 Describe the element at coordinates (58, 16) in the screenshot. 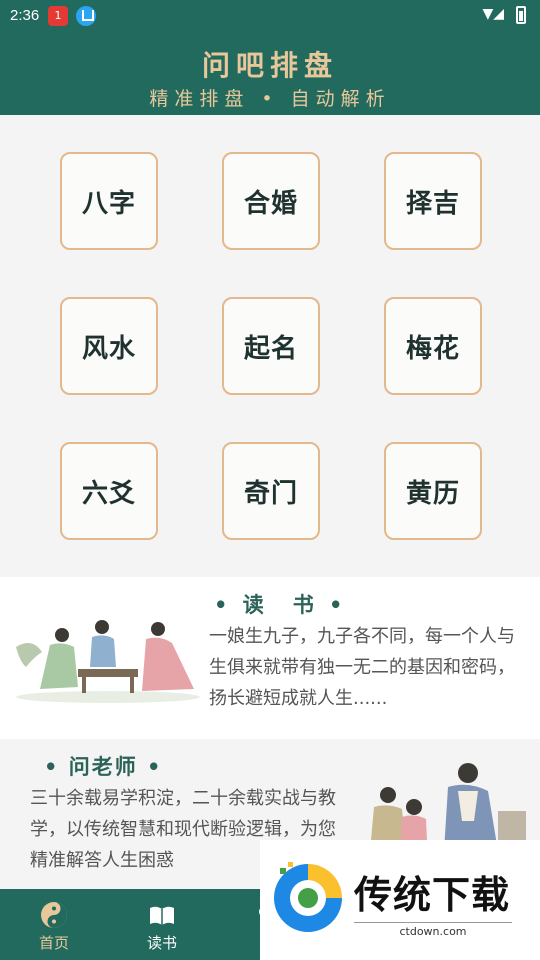

I see `notification-app-icon: 1` at that location.